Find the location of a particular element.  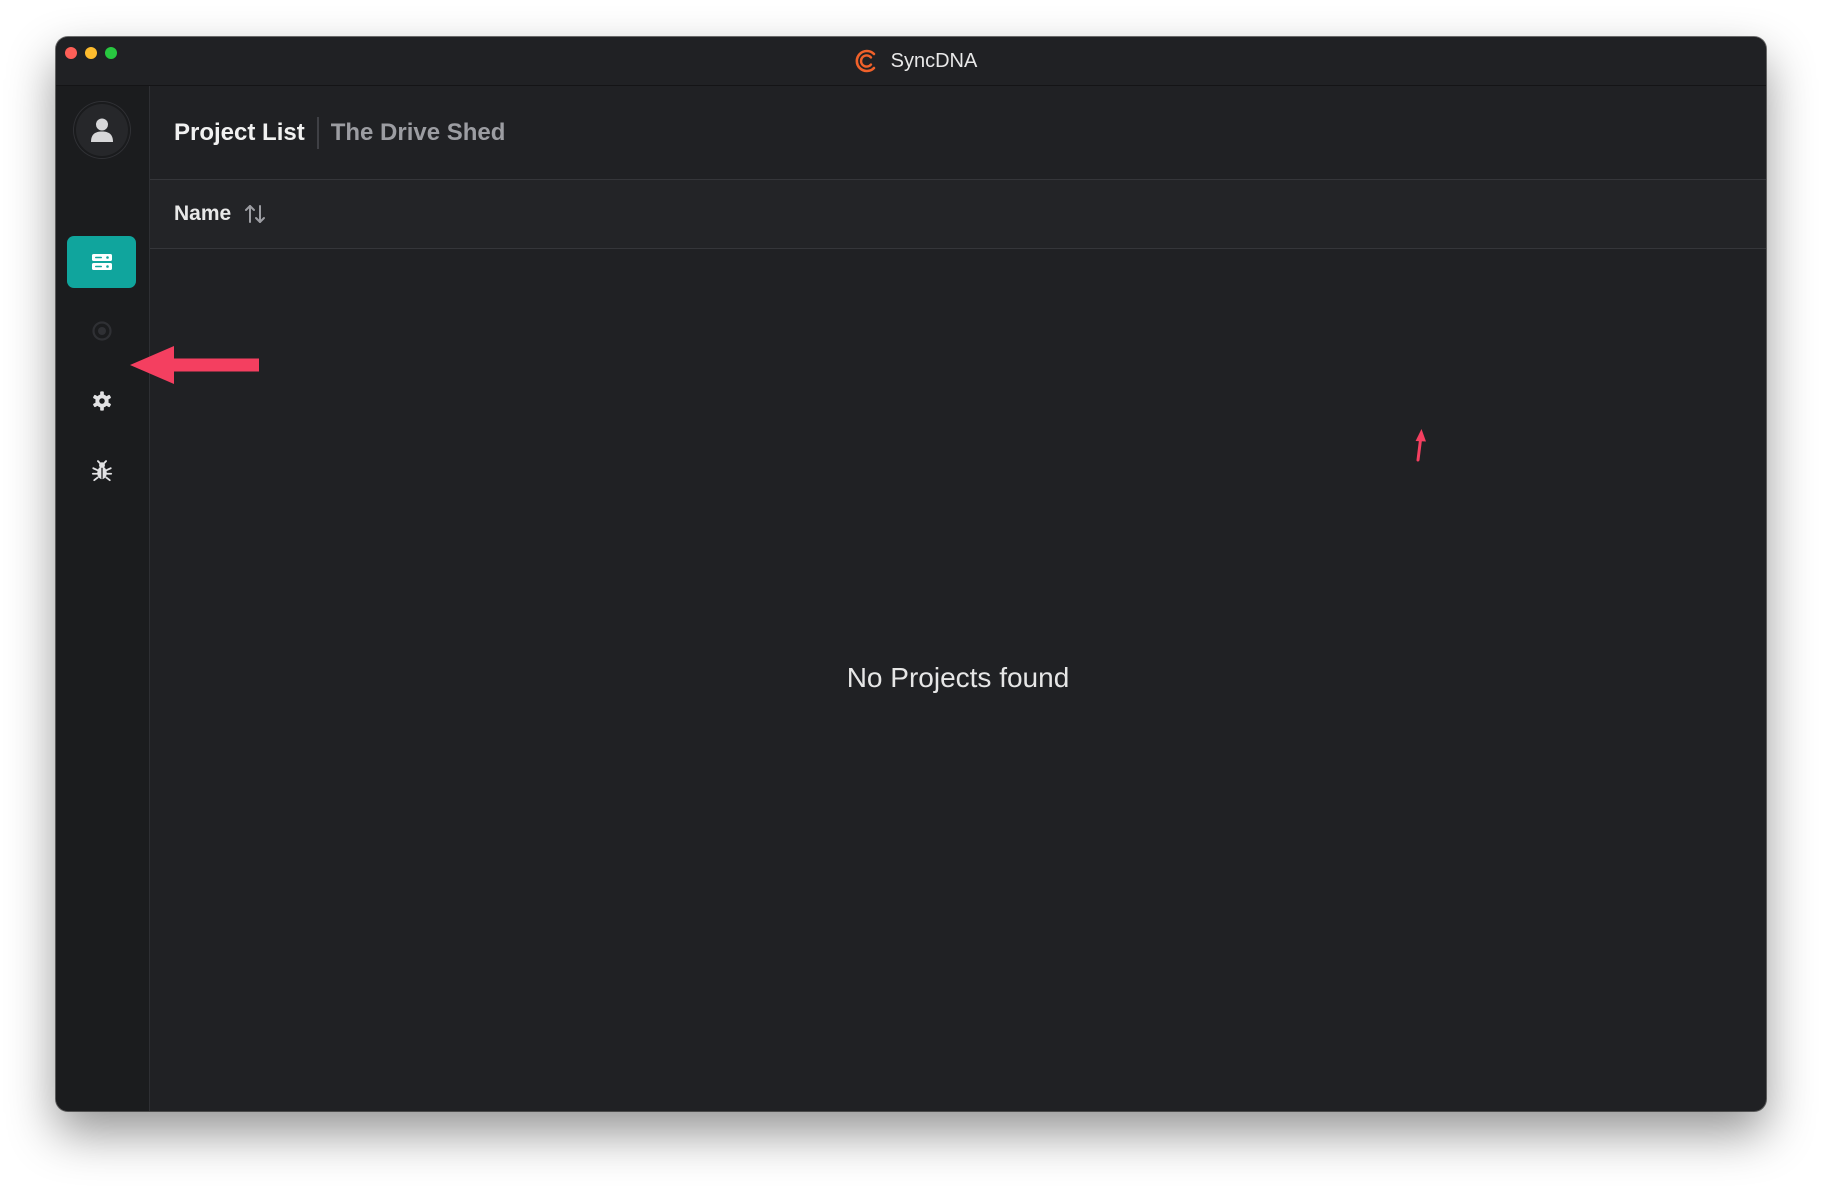

empty-state-message: No Projects found is located at coordinates (958, 677).